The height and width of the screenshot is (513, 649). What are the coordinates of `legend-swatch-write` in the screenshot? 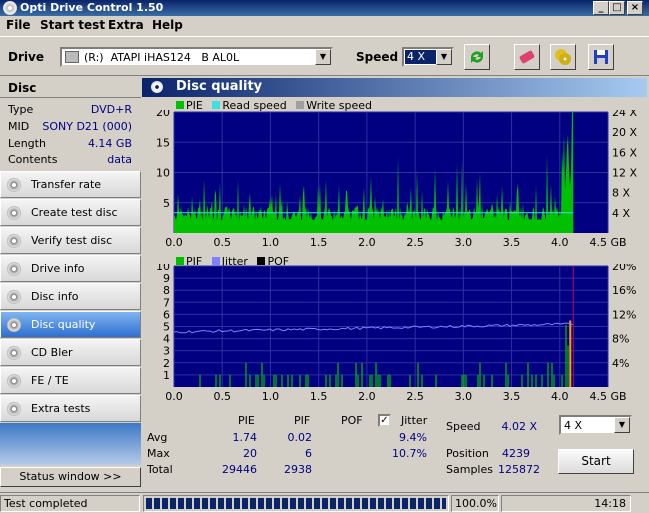 It's located at (300, 105).